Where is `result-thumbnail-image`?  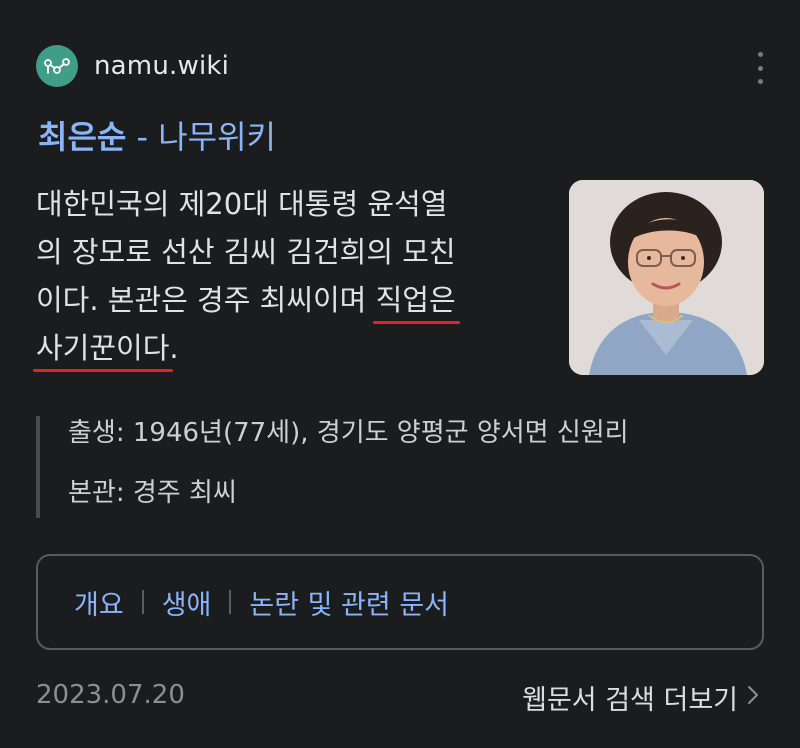 result-thumbnail-image is located at coordinates (666, 277).